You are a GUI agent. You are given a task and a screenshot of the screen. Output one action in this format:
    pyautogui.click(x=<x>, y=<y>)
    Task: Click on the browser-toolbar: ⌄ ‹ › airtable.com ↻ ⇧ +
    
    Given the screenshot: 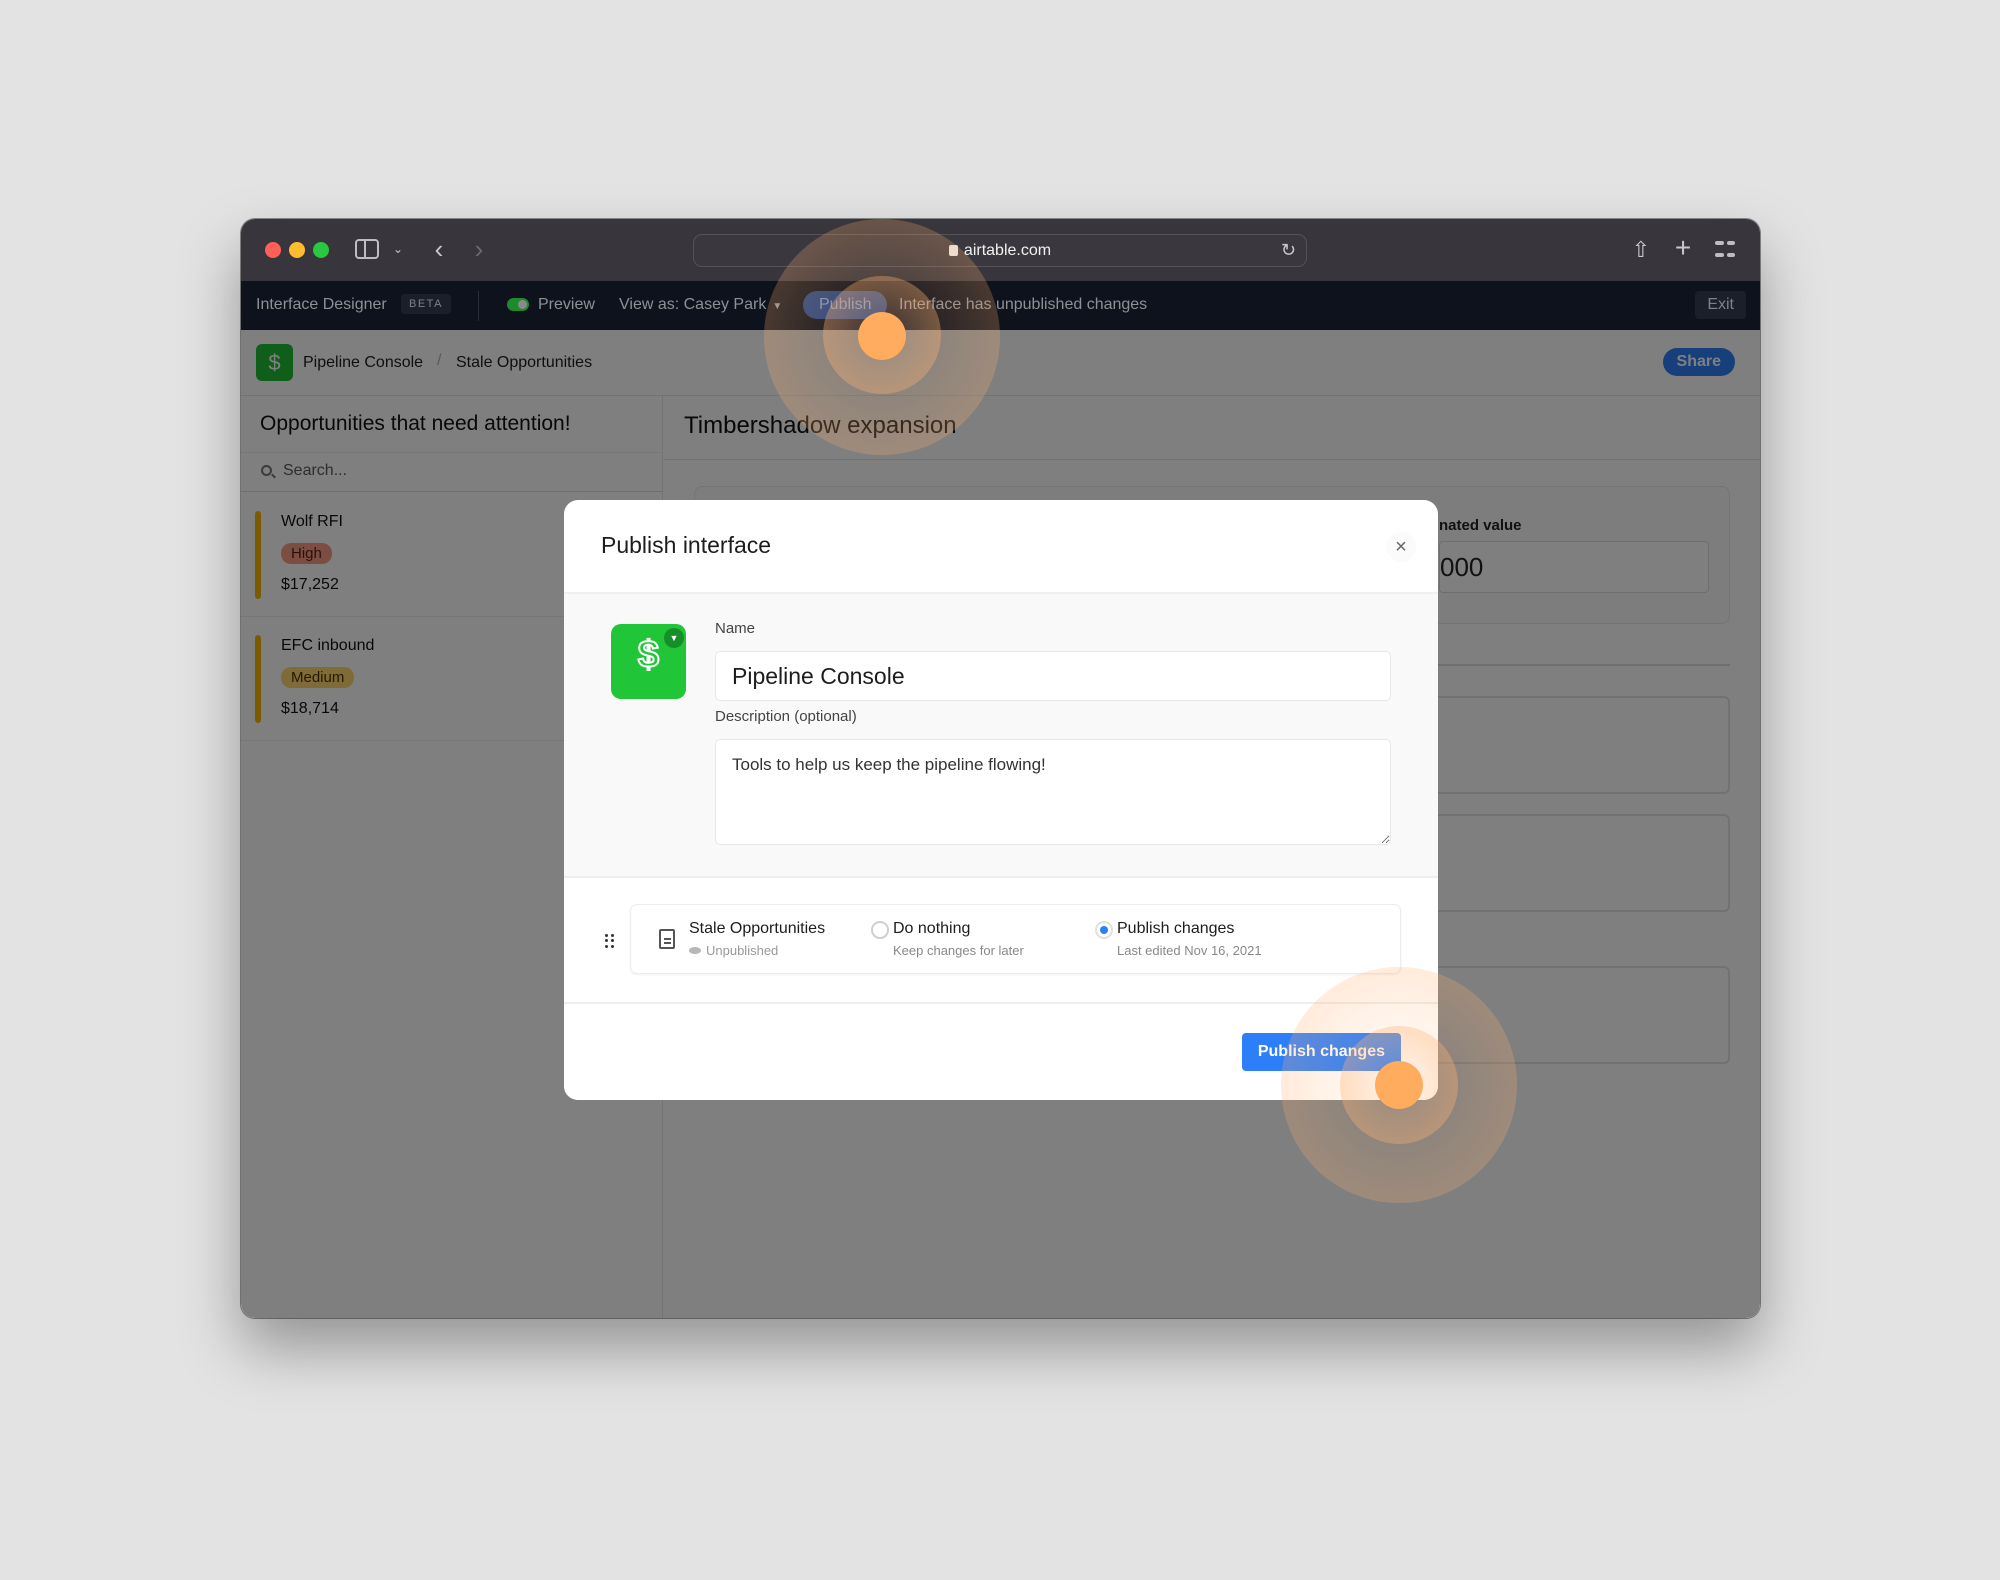 What is the action you would take?
    pyautogui.click(x=1000, y=250)
    